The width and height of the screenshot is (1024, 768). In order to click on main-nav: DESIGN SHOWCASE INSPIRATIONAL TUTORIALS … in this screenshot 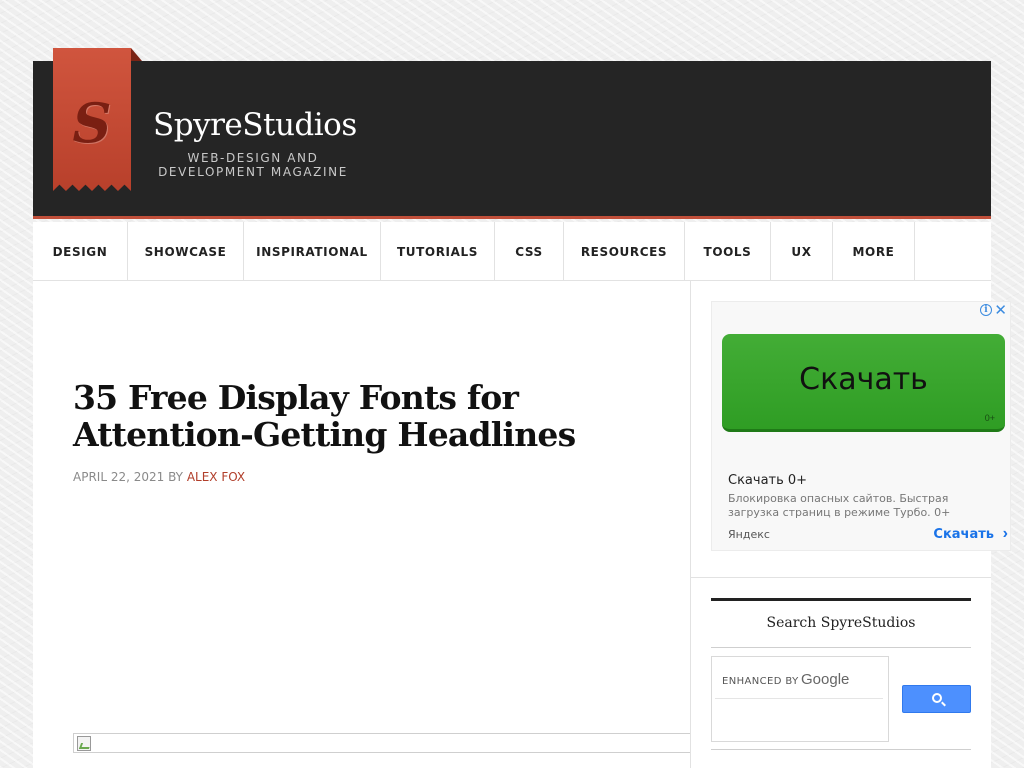, I will do `click(512, 251)`.